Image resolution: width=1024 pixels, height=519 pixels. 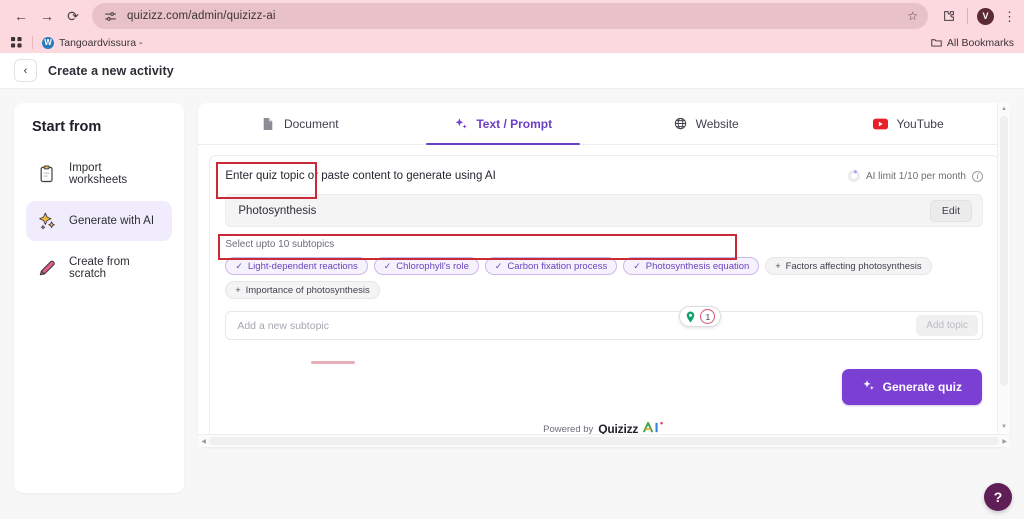 What do you see at coordinates (47, 268) in the screenshot?
I see `pencil-icon` at bounding box center [47, 268].